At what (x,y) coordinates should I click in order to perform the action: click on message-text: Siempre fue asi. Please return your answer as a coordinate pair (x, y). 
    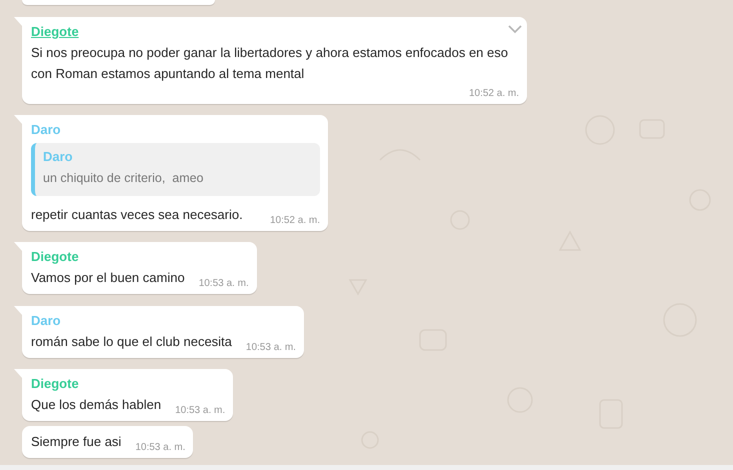
    Looking at the image, I should click on (76, 442).